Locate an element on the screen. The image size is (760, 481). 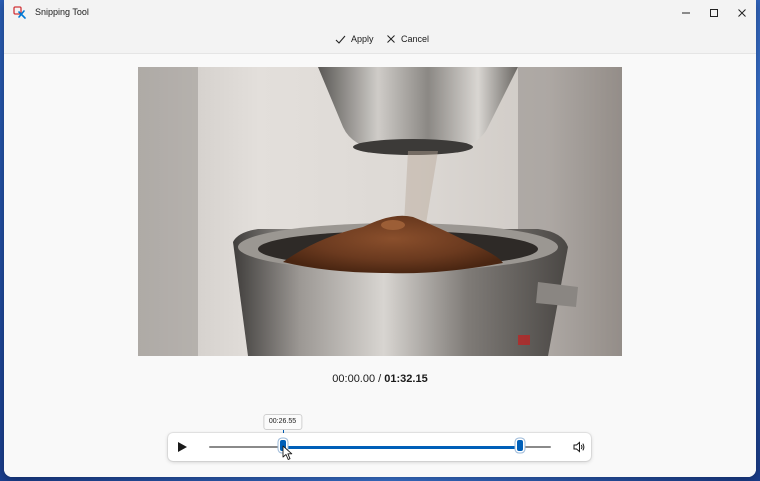
volume-button is located at coordinates (579, 447).